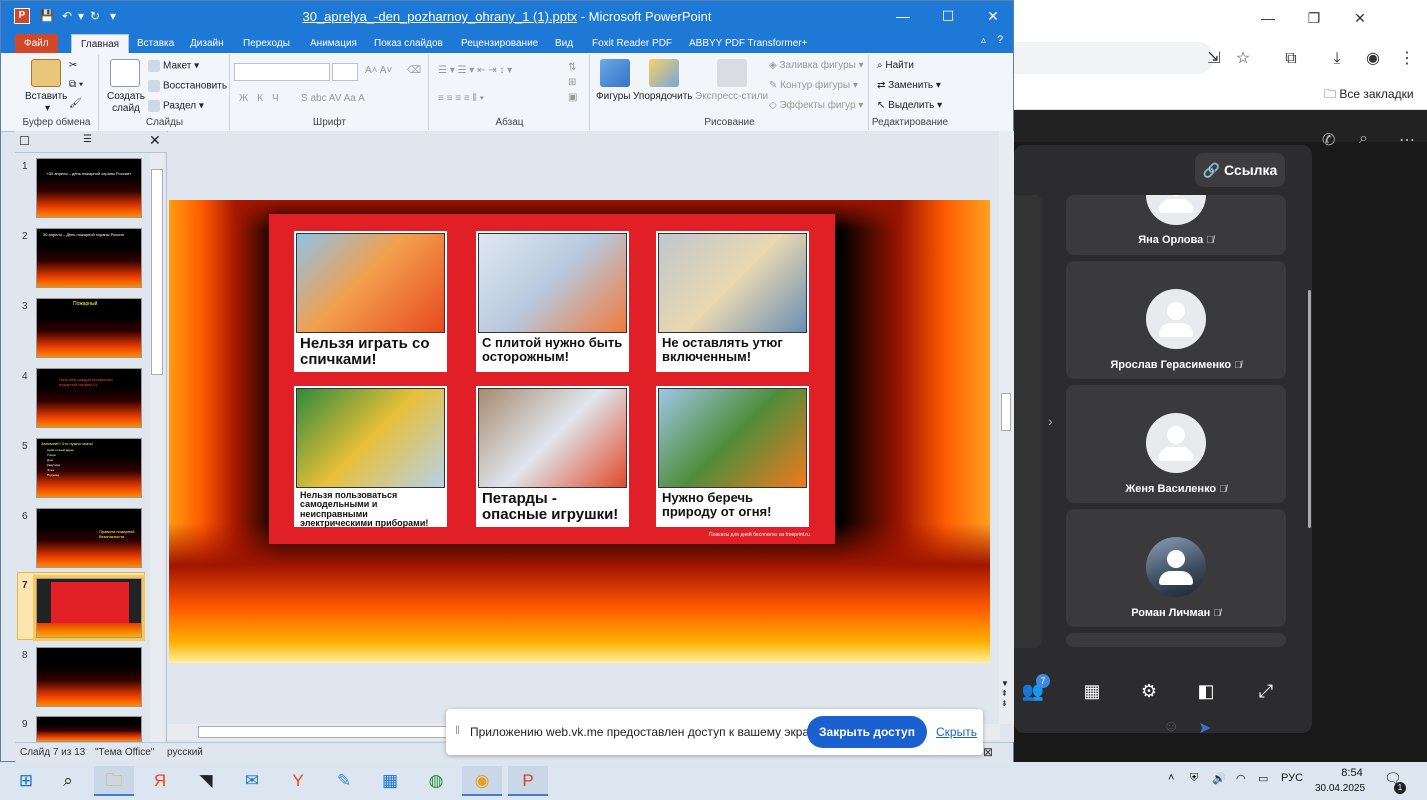  Describe the element at coordinates (187, 86) in the screenshot. I see `reset-button: Восстановить` at that location.